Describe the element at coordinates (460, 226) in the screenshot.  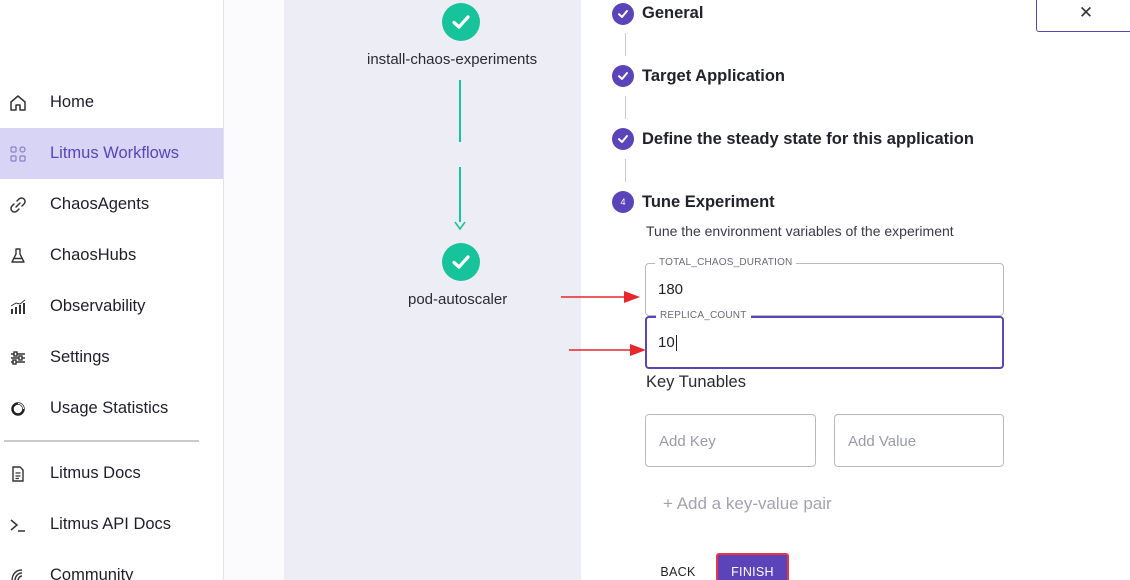
I see `graph-edge-arrowhead` at that location.